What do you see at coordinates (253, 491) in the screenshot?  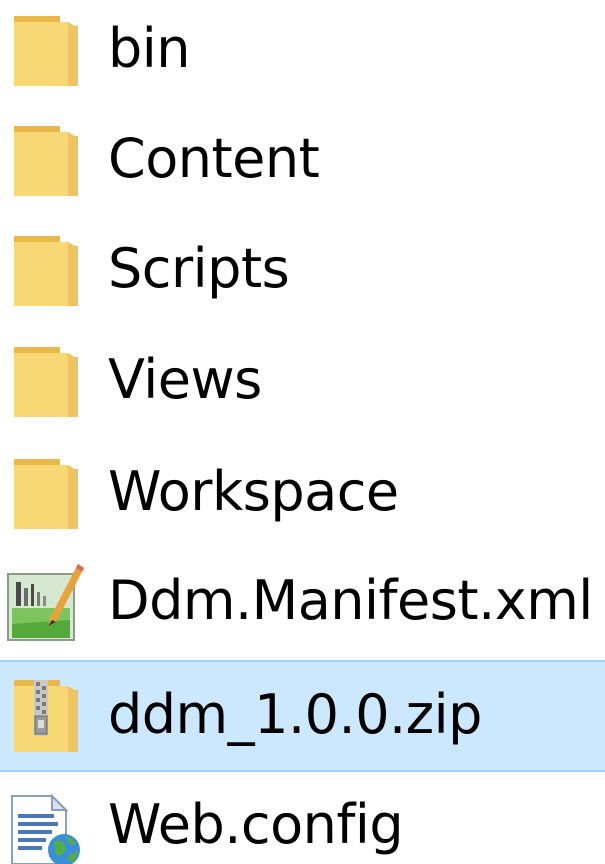 I see `file-name: Workspace` at bounding box center [253, 491].